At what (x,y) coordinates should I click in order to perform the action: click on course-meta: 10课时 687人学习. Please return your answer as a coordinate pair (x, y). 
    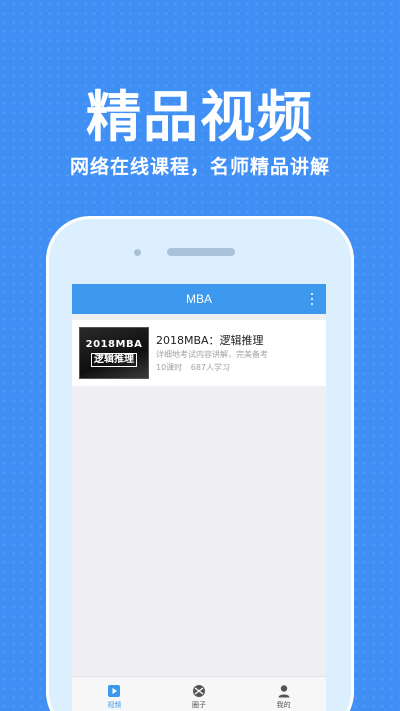
    Looking at the image, I should click on (193, 367).